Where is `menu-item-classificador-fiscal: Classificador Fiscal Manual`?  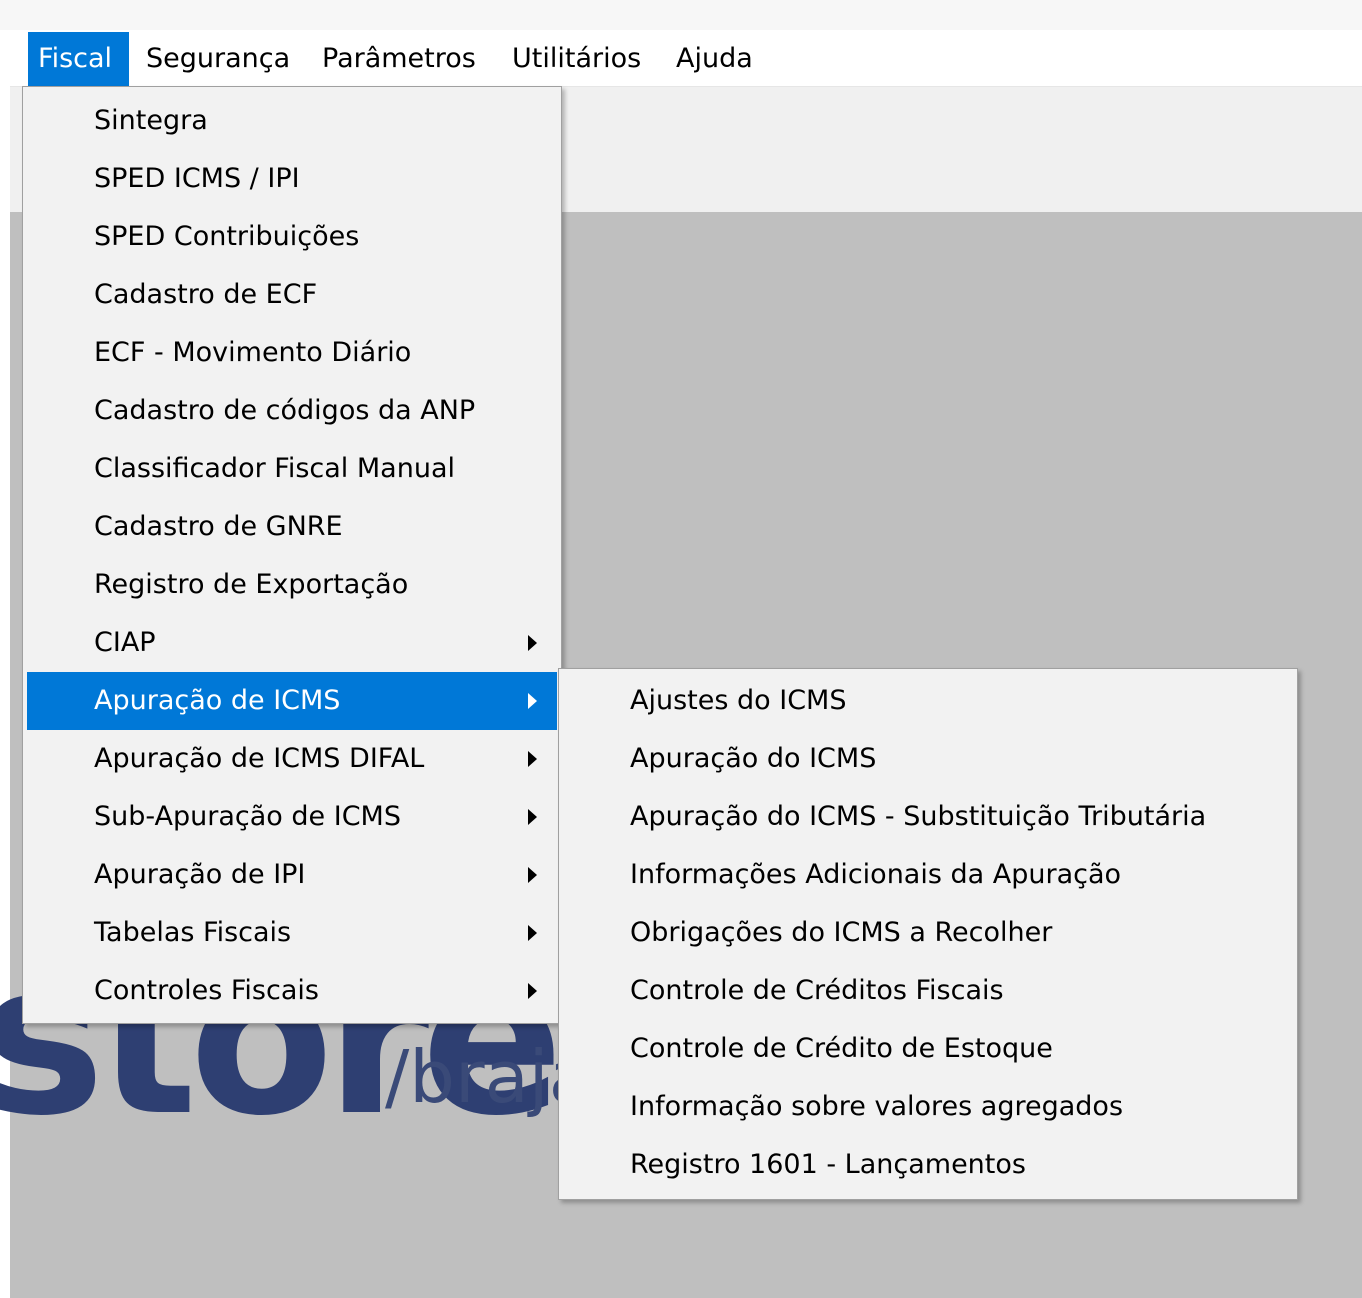 menu-item-classificador-fiscal: Classificador Fiscal Manual is located at coordinates (292, 469).